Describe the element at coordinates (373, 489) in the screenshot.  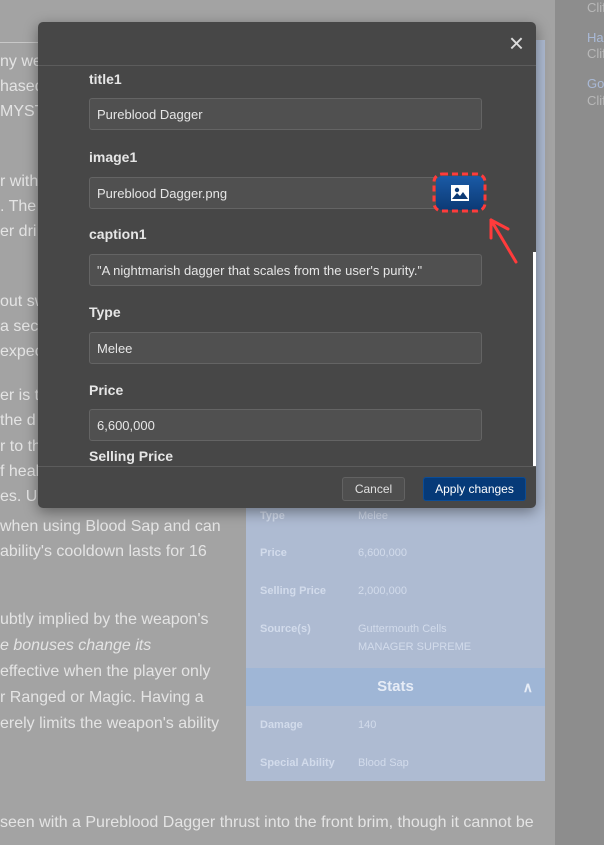
I see `cancel-button: Cancel` at that location.